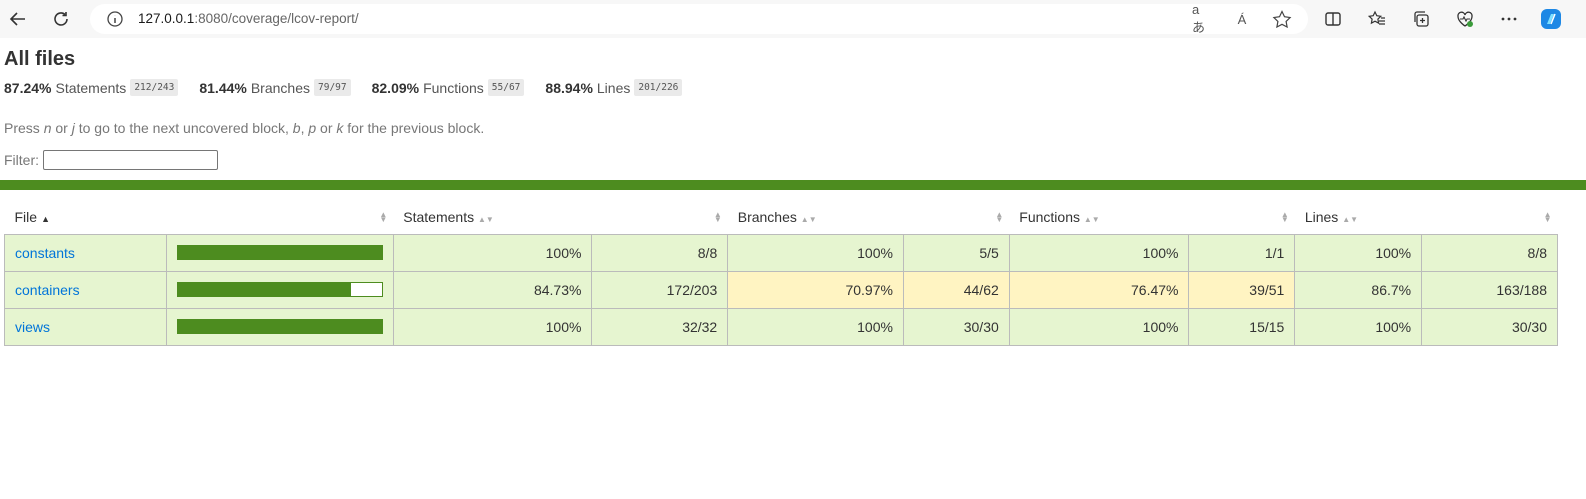 The width and height of the screenshot is (1586, 499). What do you see at coordinates (492, 252) in the screenshot?
I see `statements-pct: 100%` at bounding box center [492, 252].